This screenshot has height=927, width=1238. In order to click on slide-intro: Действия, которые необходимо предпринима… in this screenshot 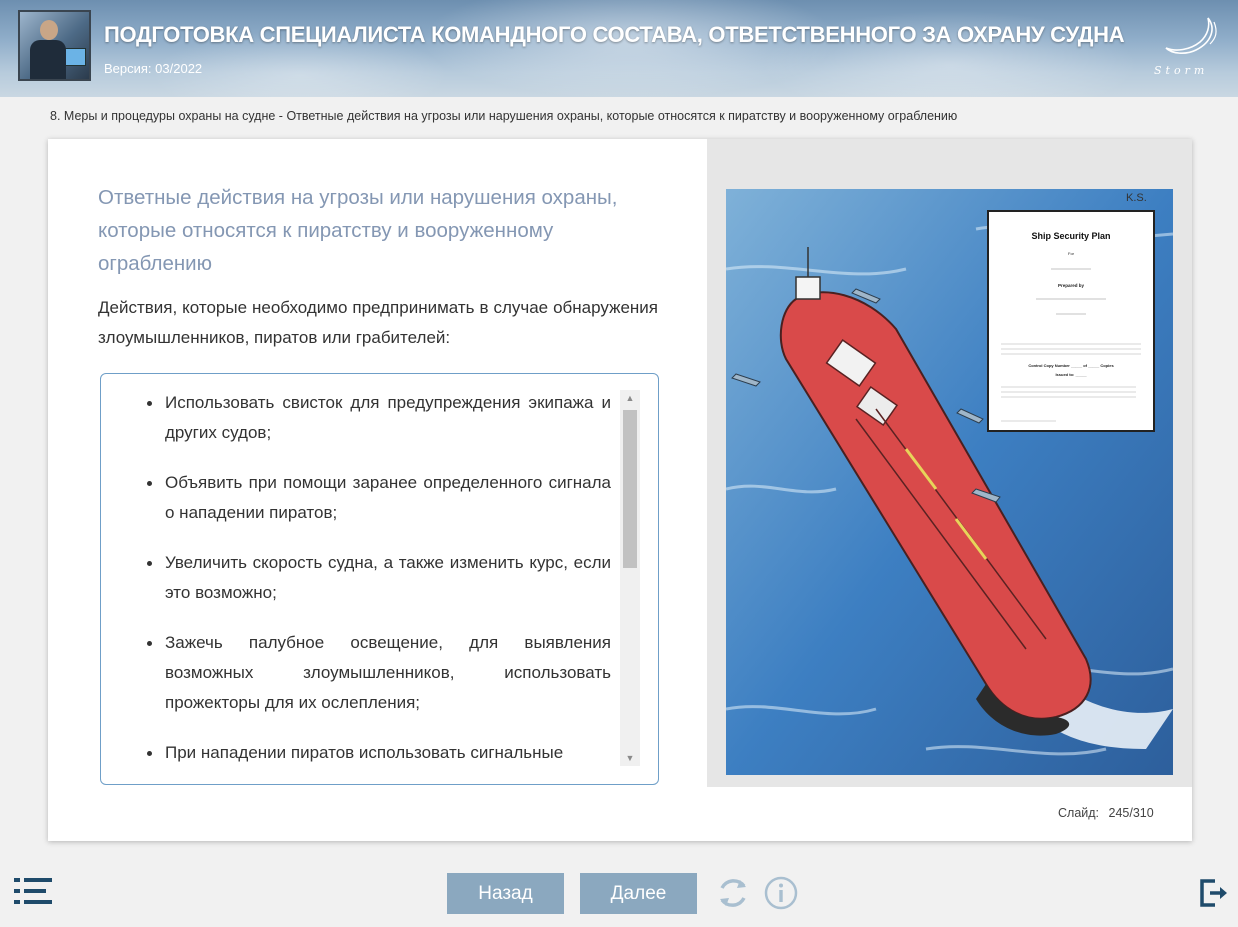, I will do `click(378, 322)`.